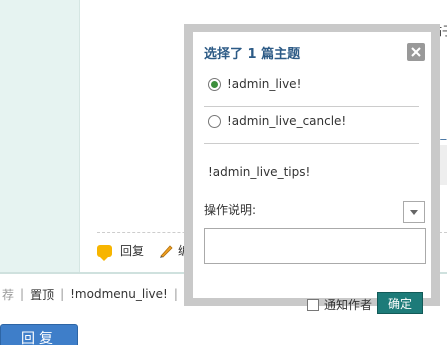 This screenshot has height=345, width=447. What do you see at coordinates (214, 84) in the screenshot?
I see `radio-admin-live` at bounding box center [214, 84].